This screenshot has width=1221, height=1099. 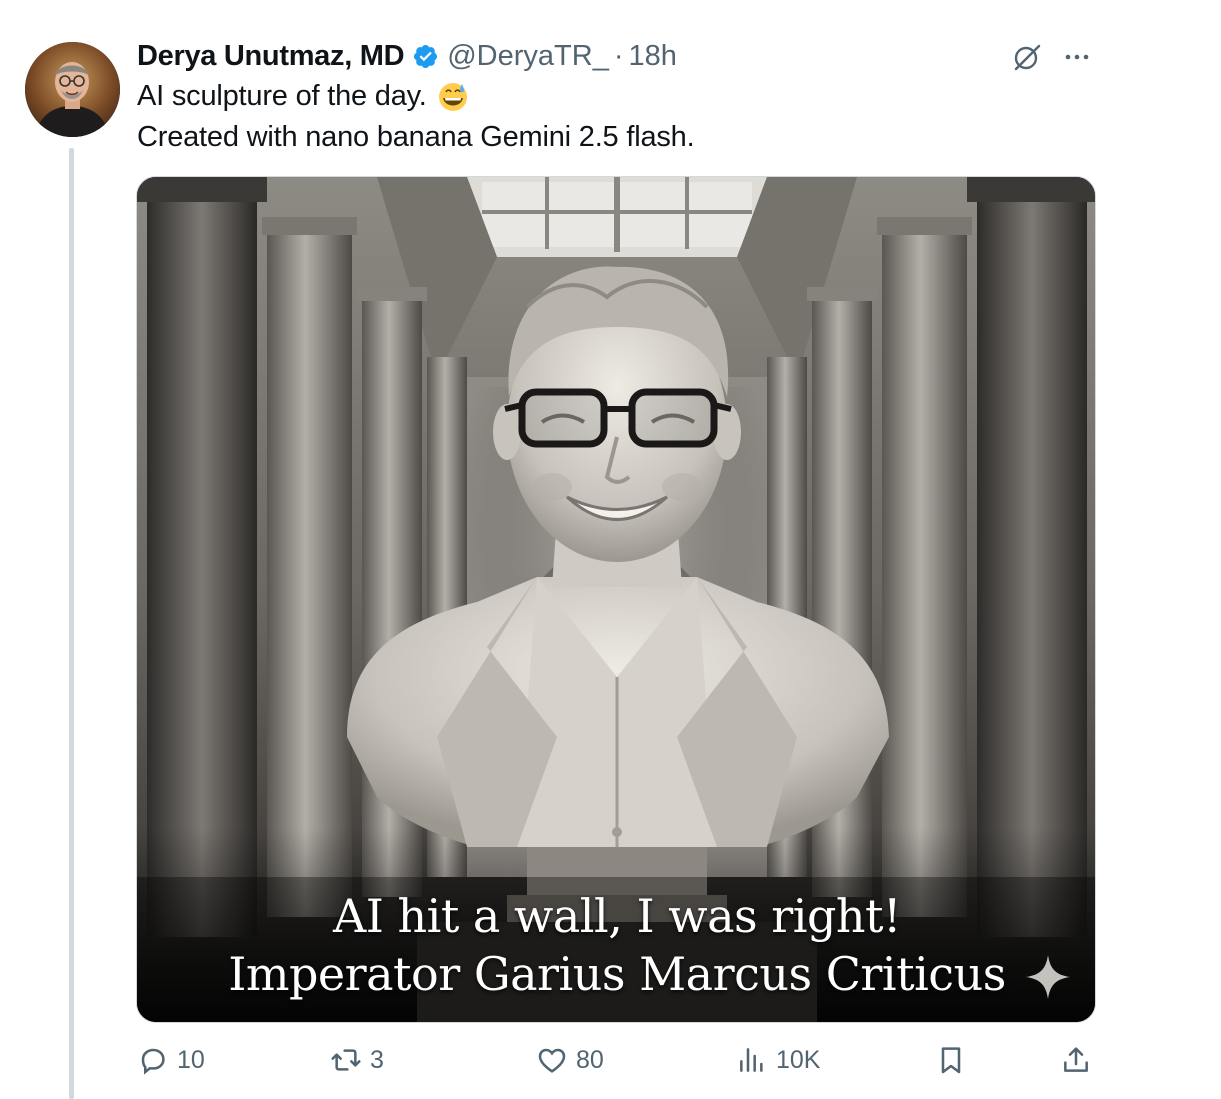 I want to click on like-count: 80, so click(x=590, y=1059).